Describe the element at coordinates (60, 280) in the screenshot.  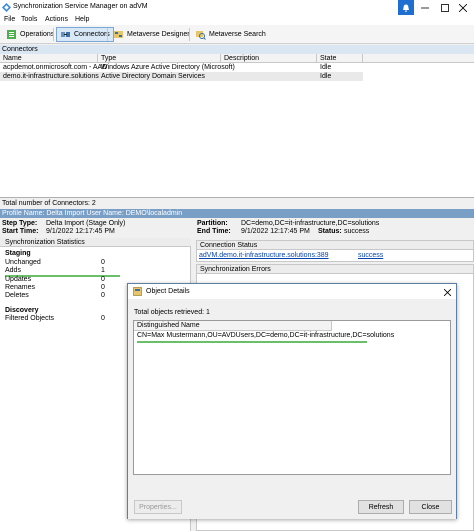
I see `stat-row: Updates 0` at that location.